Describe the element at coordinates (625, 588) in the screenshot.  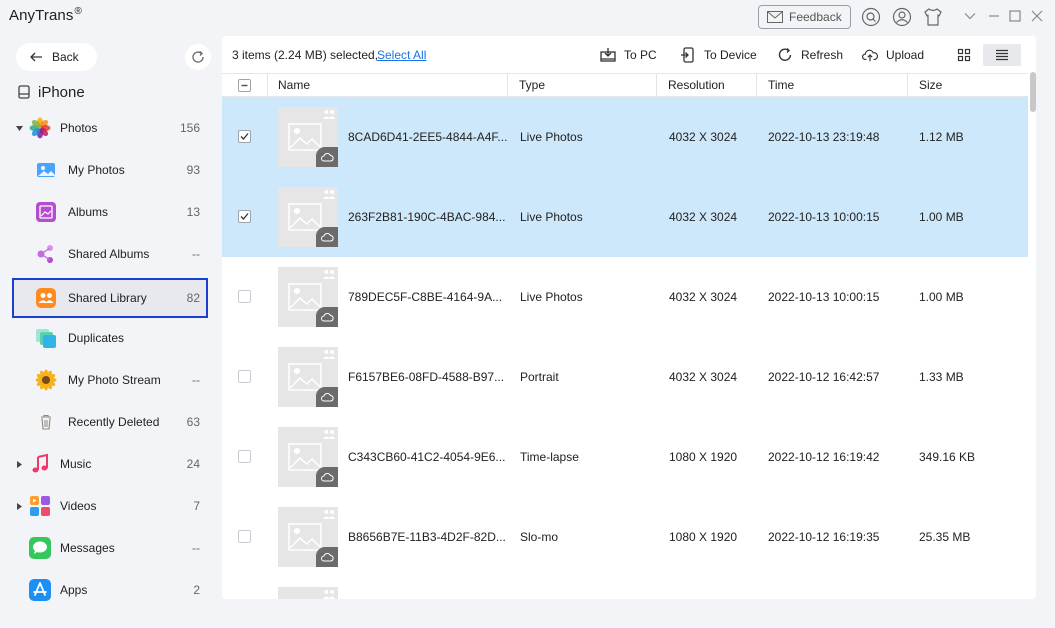
I see `table-row` at that location.